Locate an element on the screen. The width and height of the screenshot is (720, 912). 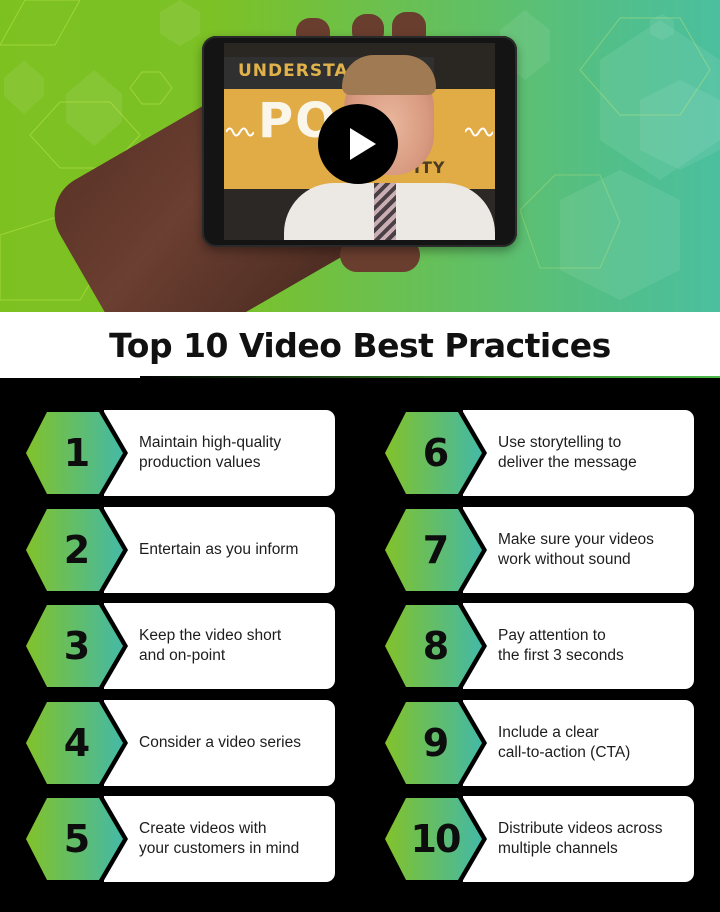
practice-item: Maintain high-quality production values 1 is located at coordinates (181, 453).